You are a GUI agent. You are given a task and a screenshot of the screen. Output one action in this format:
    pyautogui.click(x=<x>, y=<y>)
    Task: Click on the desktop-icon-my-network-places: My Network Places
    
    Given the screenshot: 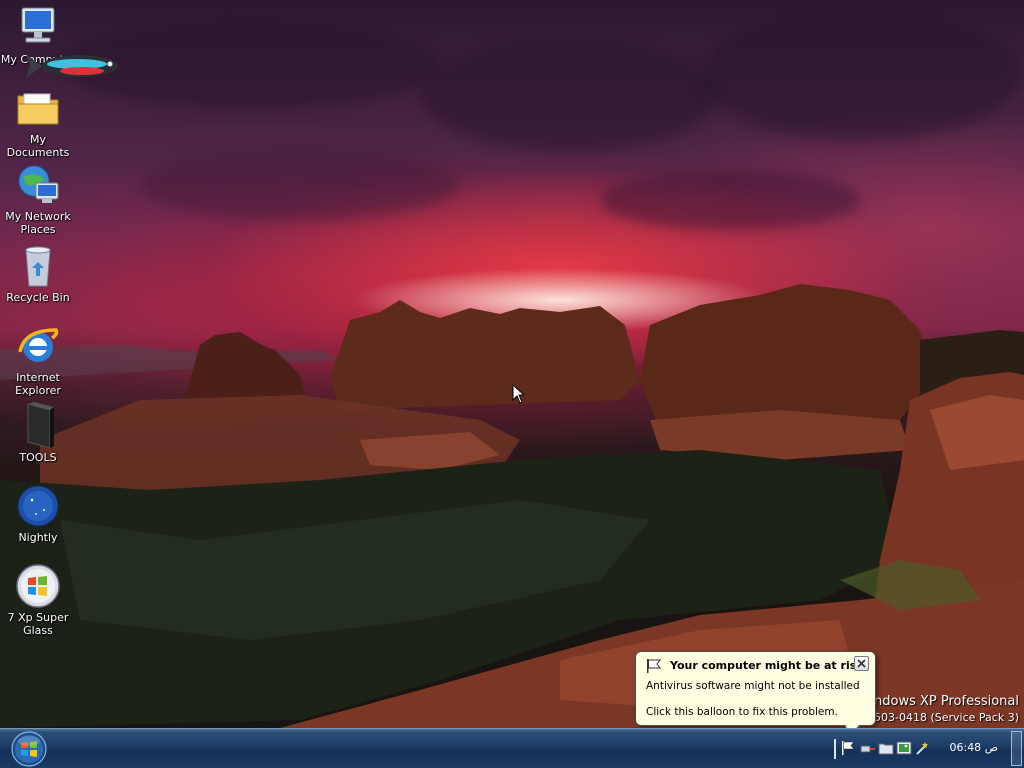 What is the action you would take?
    pyautogui.click(x=38, y=198)
    